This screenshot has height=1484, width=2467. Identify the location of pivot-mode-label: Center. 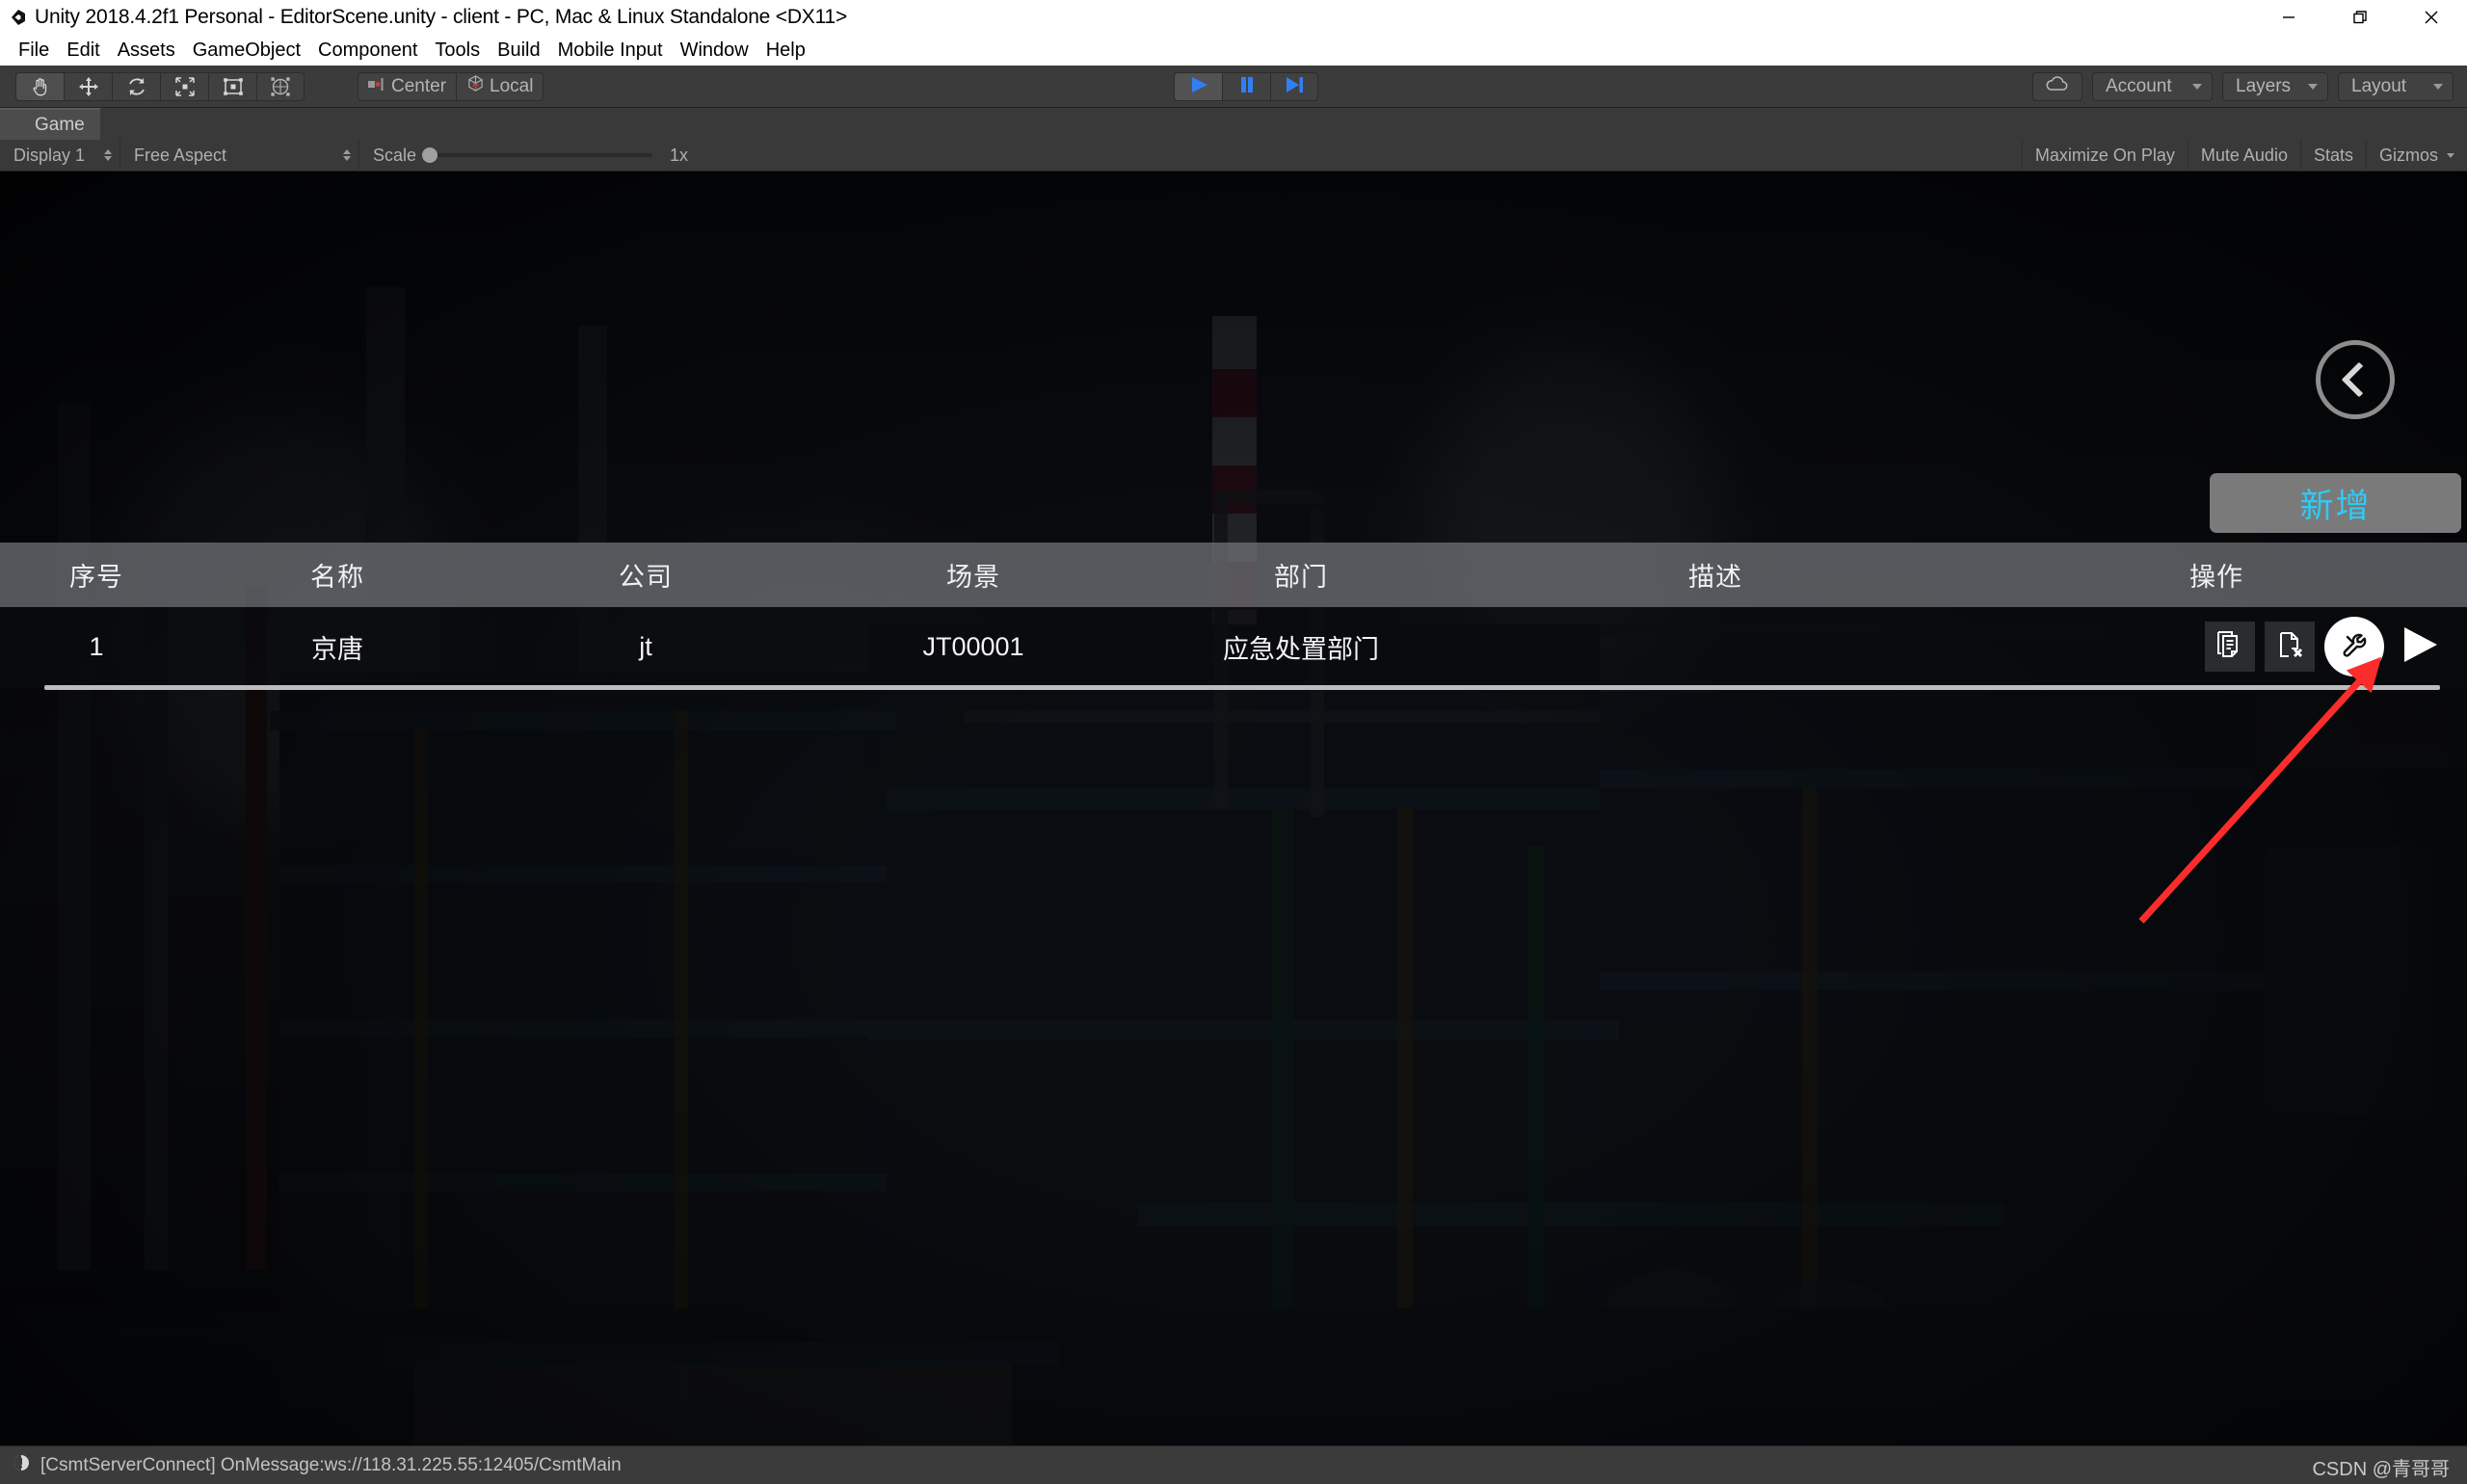
(419, 85).